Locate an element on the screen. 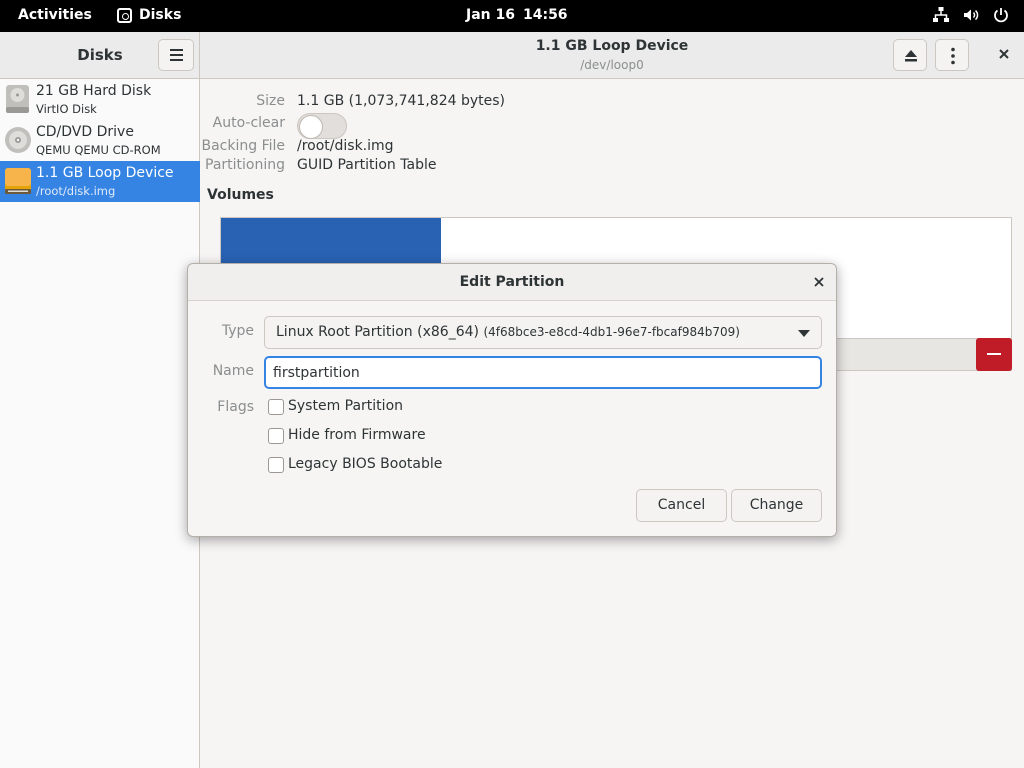 This screenshot has height=768, width=1024. flags-label: Flags is located at coordinates (235, 407).